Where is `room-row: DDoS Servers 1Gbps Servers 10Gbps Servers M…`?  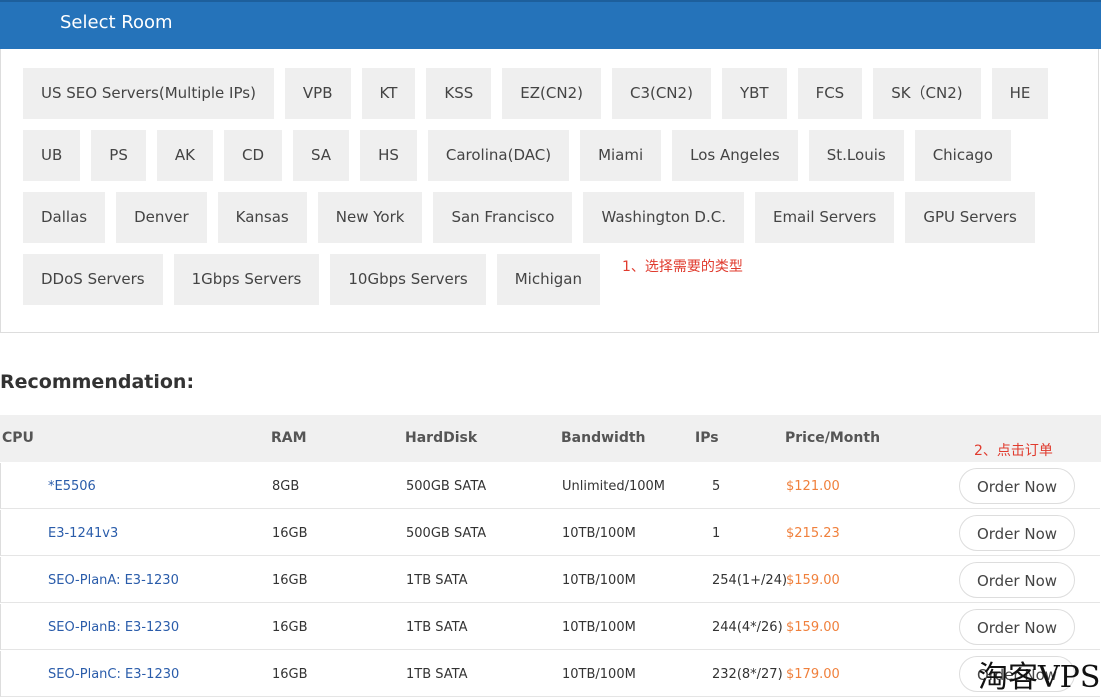 room-row: DDoS Servers 1Gbps Servers 10Gbps Servers M… is located at coordinates (311, 279).